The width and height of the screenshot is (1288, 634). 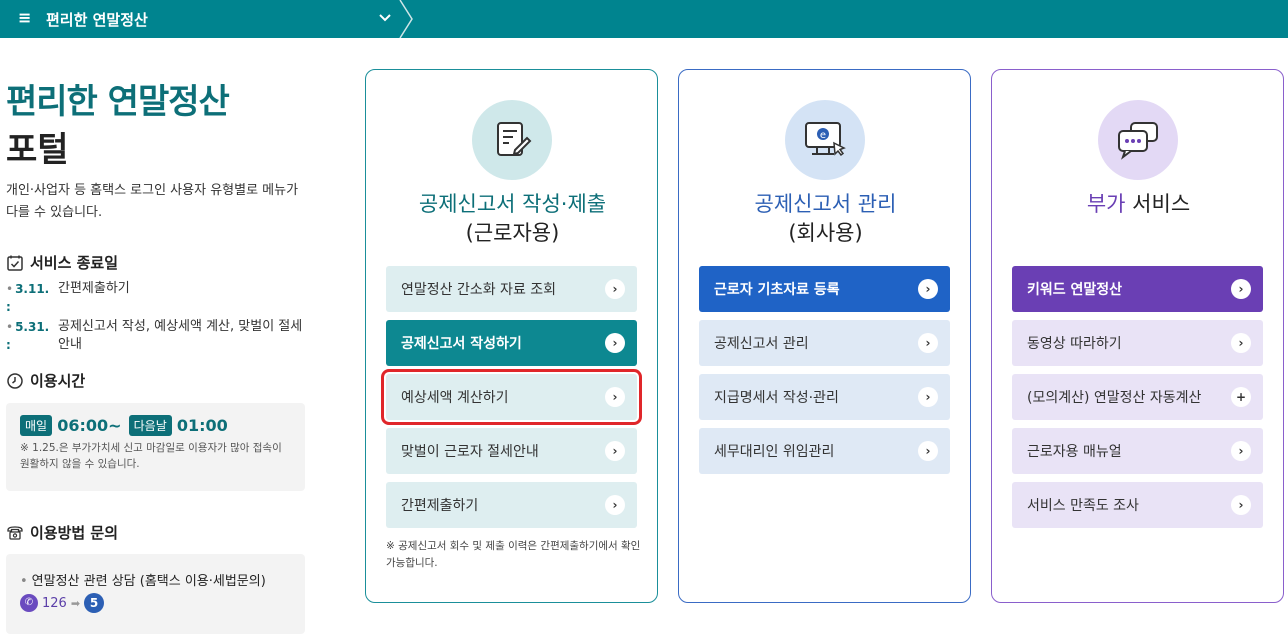 What do you see at coordinates (761, 344) in the screenshot?
I see `button-label: 공제신고서 관리` at bounding box center [761, 344].